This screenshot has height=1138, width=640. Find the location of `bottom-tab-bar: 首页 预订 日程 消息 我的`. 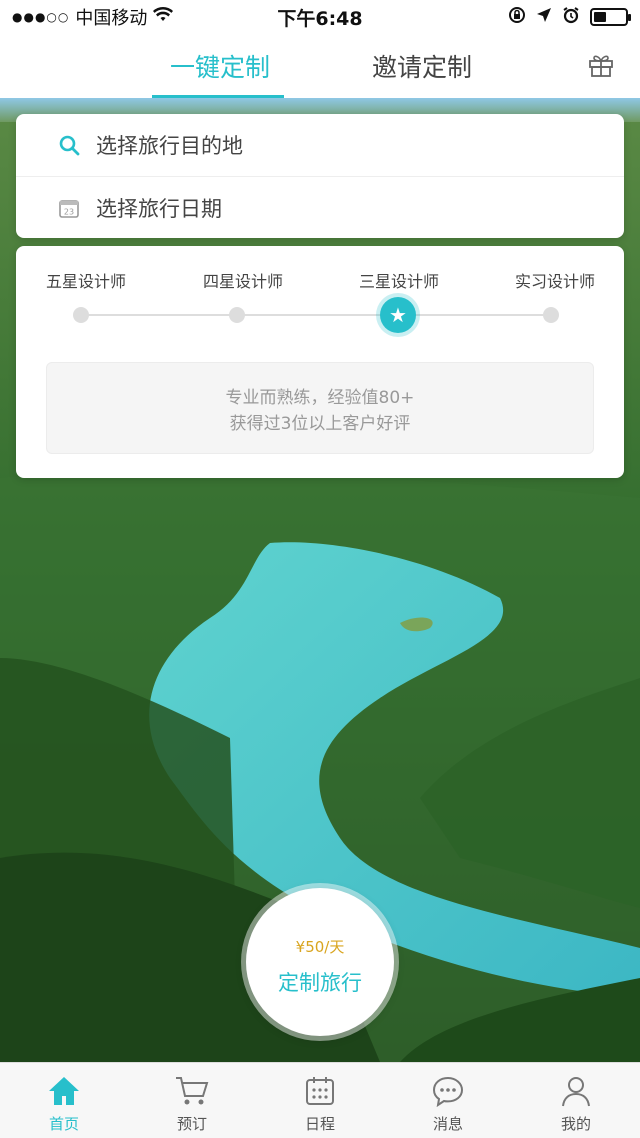

bottom-tab-bar: 首页 预订 日程 消息 我的 is located at coordinates (320, 1100).